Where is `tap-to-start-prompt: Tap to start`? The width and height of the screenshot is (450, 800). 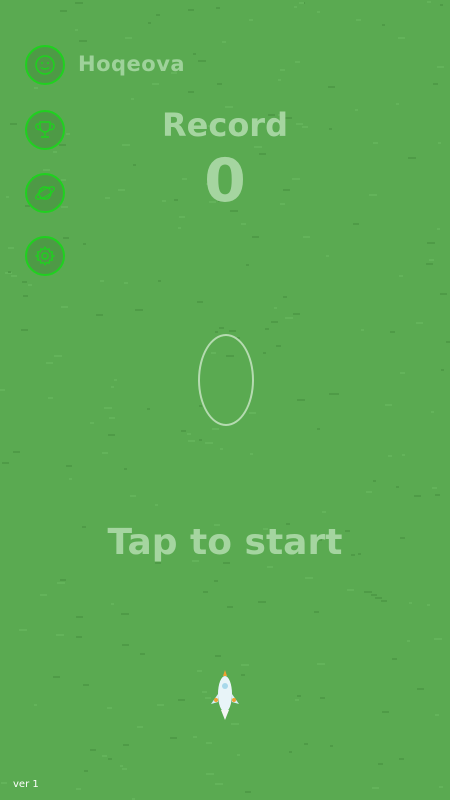
tap-to-start-prompt: Tap to start is located at coordinates (225, 542).